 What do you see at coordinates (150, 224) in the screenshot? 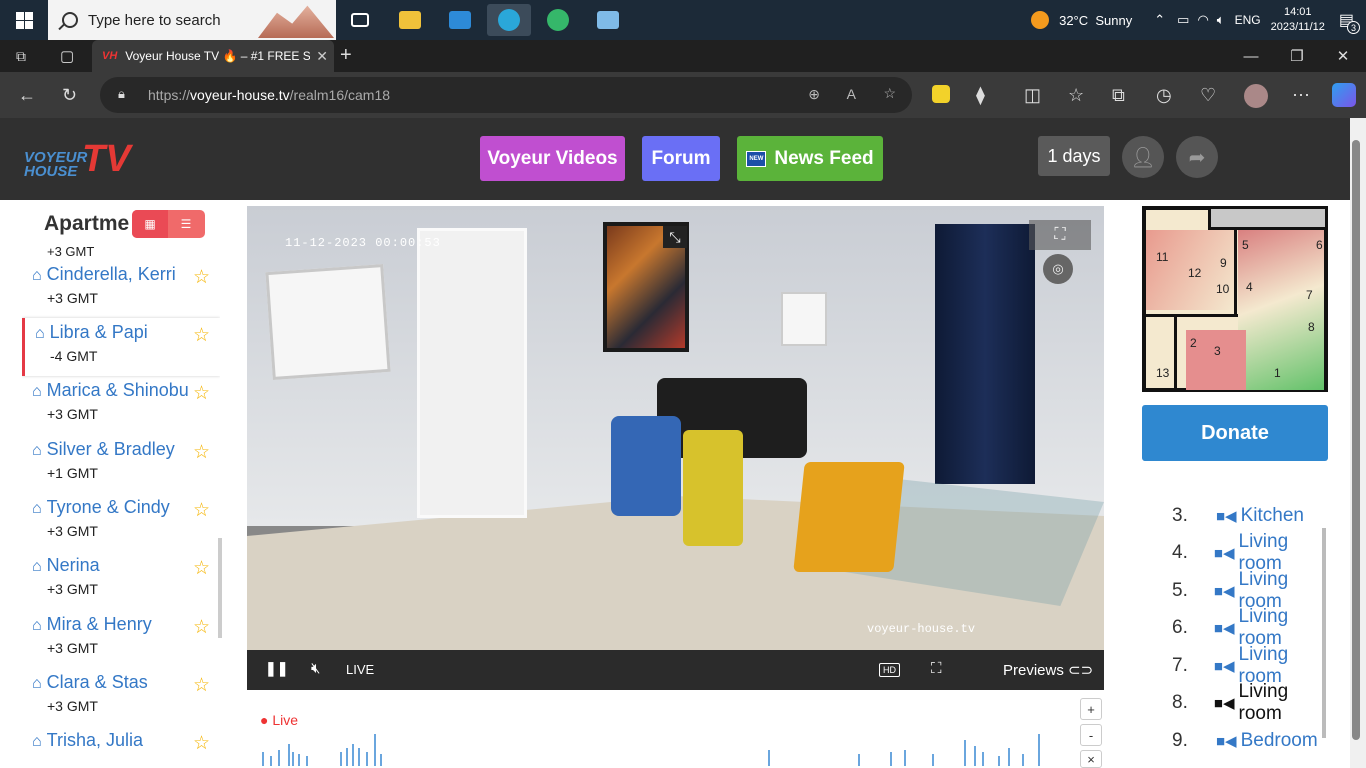
I see `grid-view-icon: ▦` at bounding box center [150, 224].